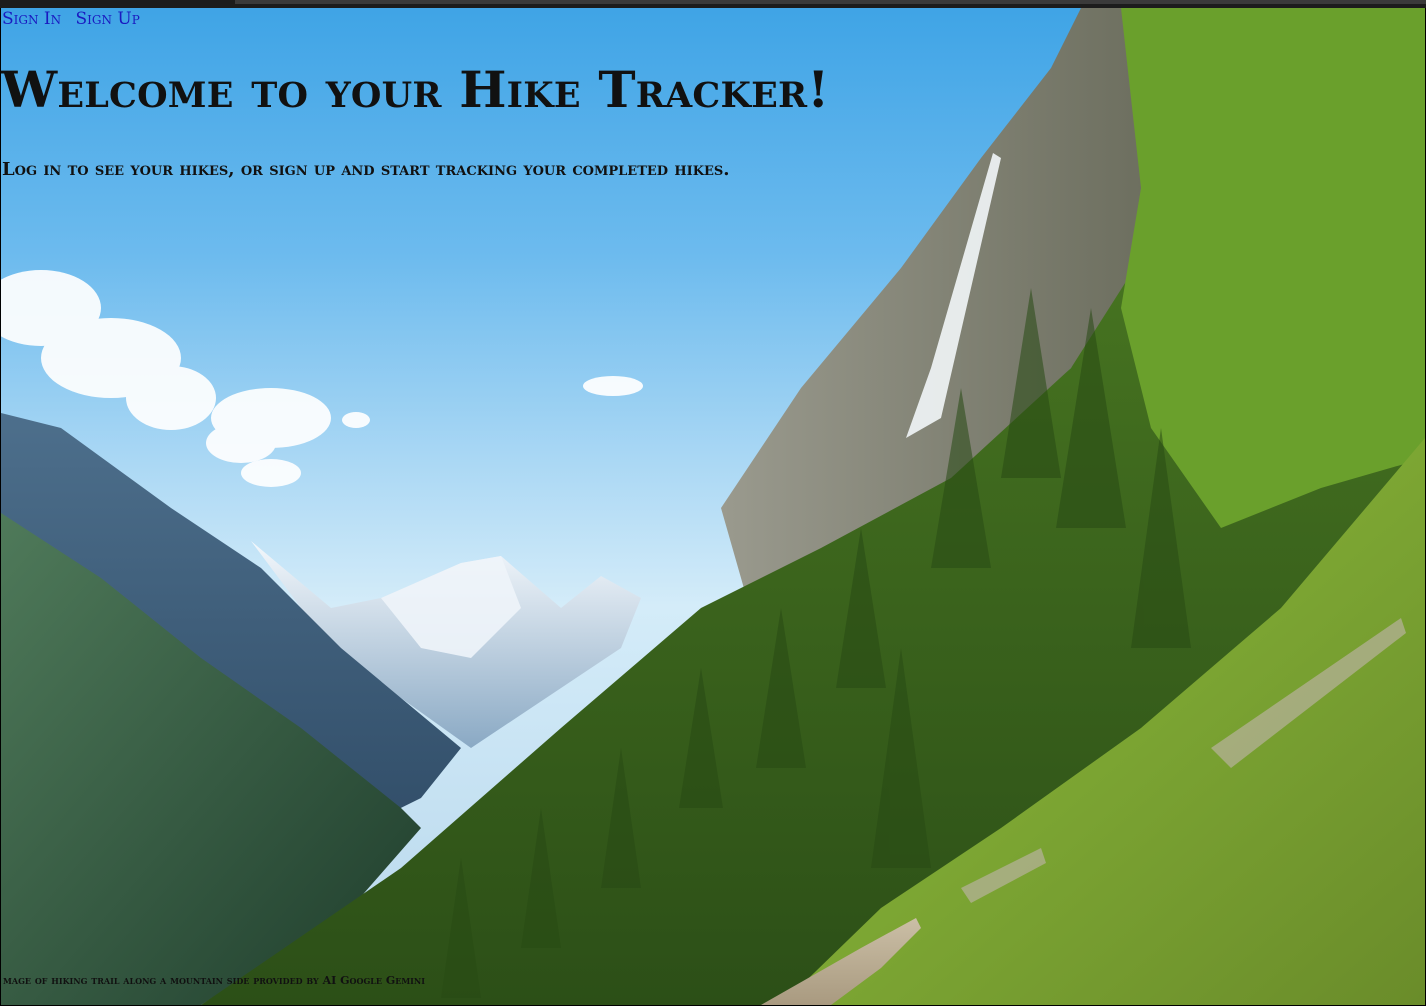 The height and width of the screenshot is (1006, 1426). I want to click on sign-up-link: Sign Up, so click(108, 19).